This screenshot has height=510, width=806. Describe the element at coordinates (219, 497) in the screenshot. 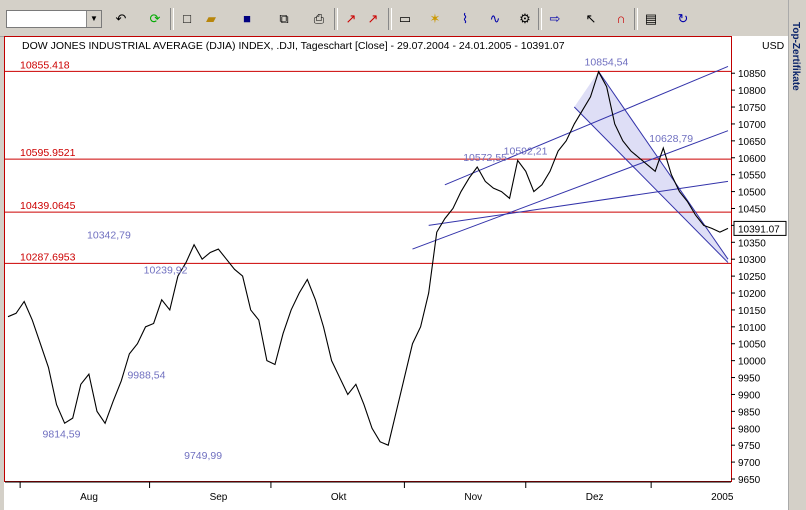

I see `x-tick-label: Sep` at that location.